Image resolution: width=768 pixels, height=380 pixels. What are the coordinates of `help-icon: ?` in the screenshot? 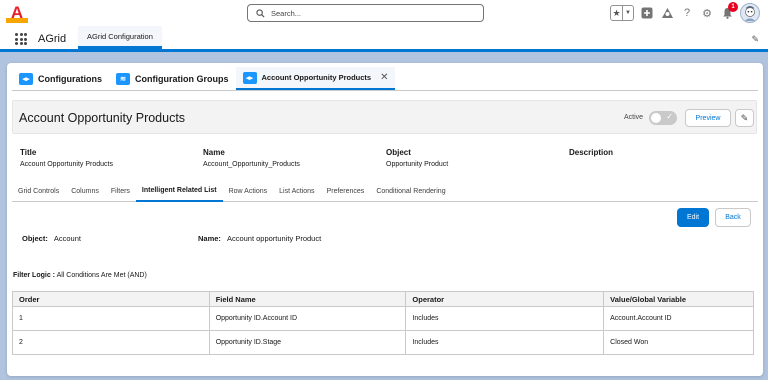 It's located at (687, 13).